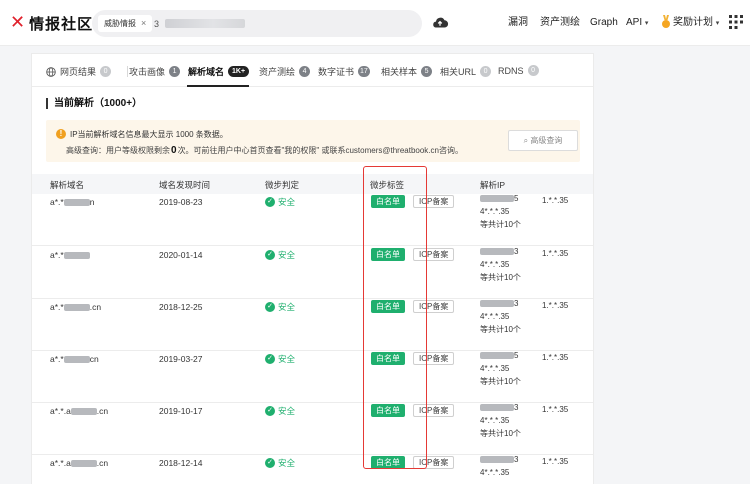  Describe the element at coordinates (155, 71) in the screenshot. I see `tab-attack-profile: 攻击画像 1` at that location.